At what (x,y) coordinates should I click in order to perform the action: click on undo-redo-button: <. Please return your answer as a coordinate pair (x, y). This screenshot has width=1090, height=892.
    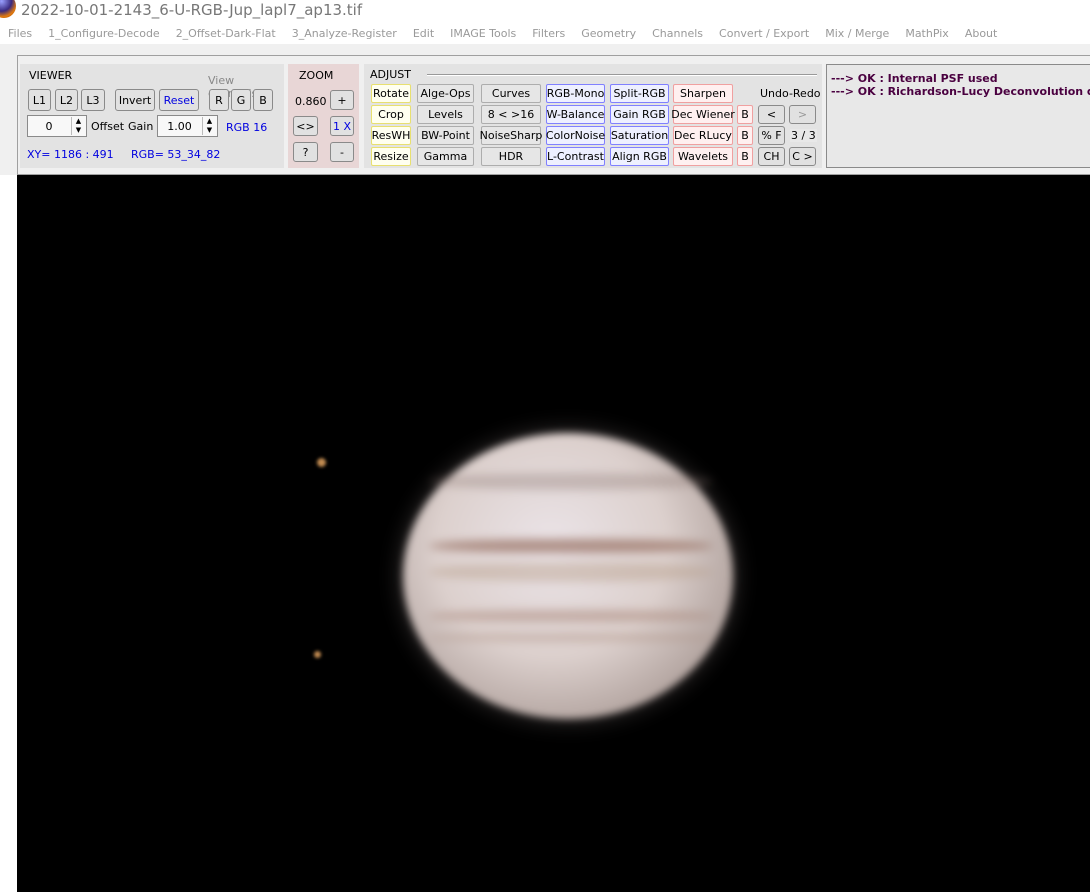
    Looking at the image, I should click on (771, 114).